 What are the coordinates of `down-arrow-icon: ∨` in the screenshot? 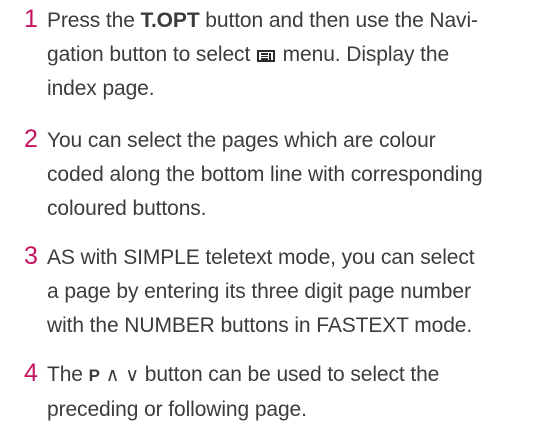 It's located at (132, 375).